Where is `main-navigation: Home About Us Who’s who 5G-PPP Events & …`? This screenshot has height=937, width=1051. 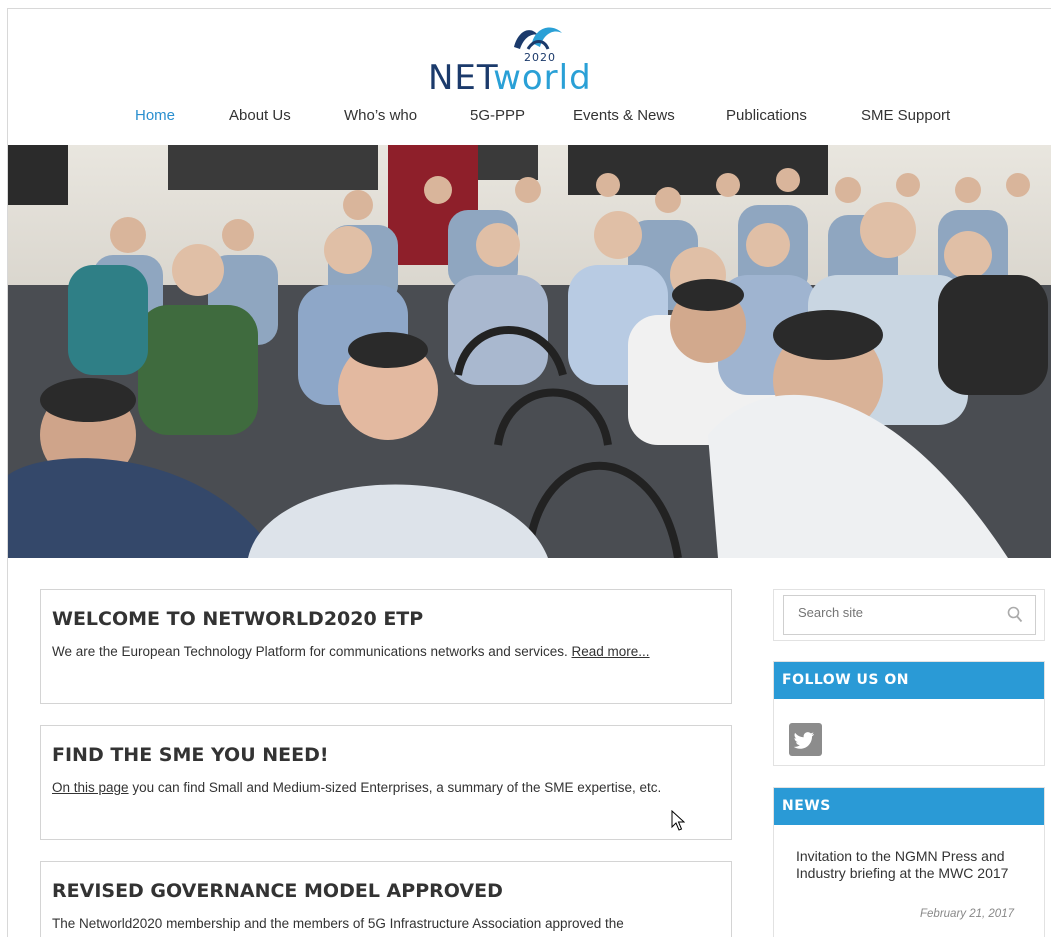 main-navigation: Home About Us Who’s who 5G-PPP Events & … is located at coordinates (529, 120).